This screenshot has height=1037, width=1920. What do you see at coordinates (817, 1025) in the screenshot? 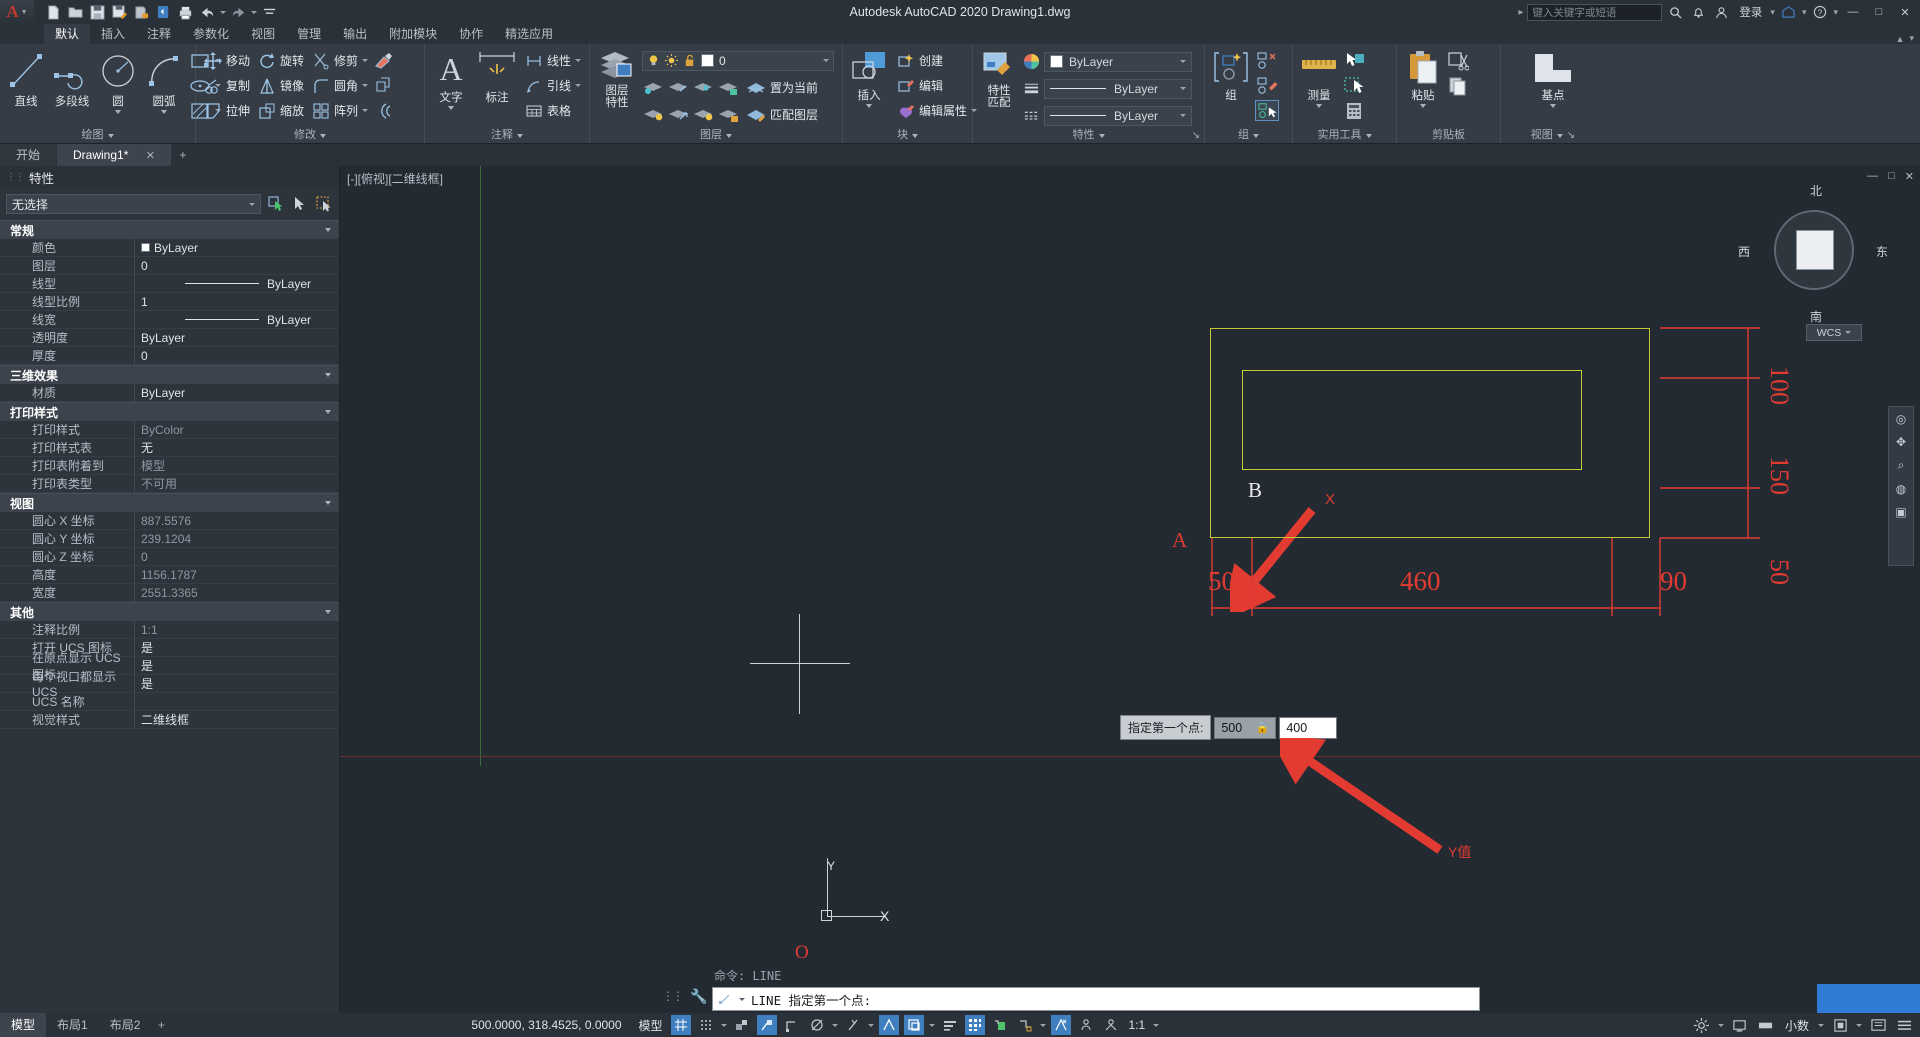
I see `otrack-icon` at bounding box center [817, 1025].